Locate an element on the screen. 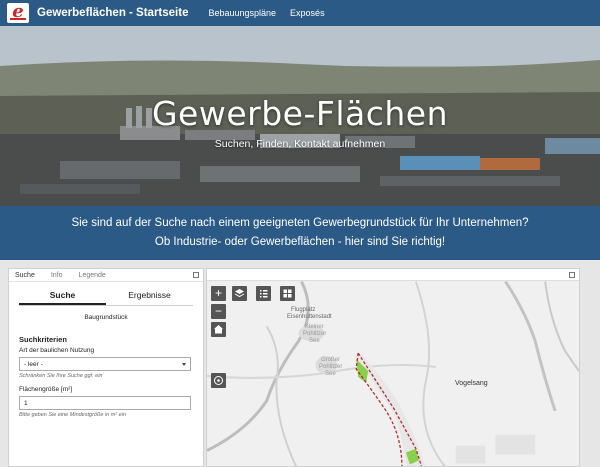 The image size is (600, 467). home-icon is located at coordinates (218, 329).